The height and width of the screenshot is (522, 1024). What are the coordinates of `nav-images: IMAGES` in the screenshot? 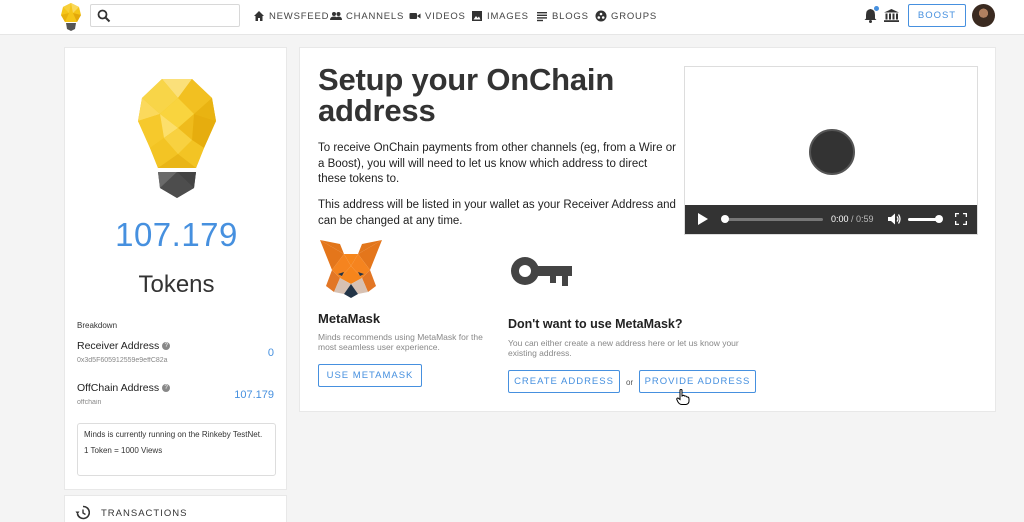 It's located at (500, 16).